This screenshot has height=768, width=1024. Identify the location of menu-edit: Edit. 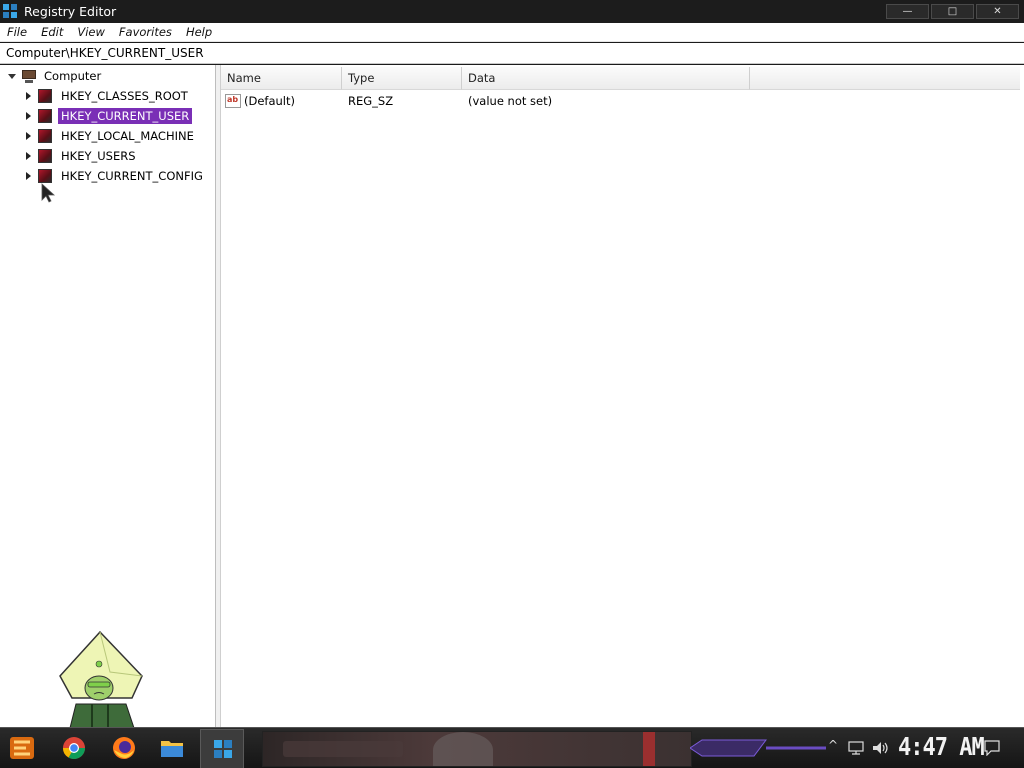
(52, 32).